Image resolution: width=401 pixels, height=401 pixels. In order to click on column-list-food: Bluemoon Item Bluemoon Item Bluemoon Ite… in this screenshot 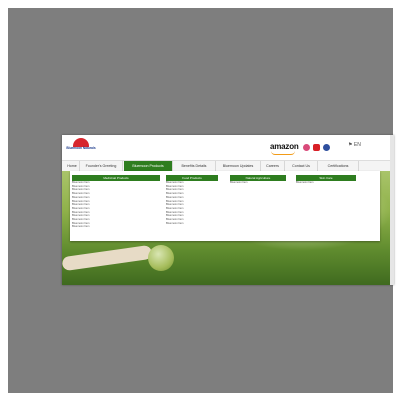, I will do `click(192, 203)`.